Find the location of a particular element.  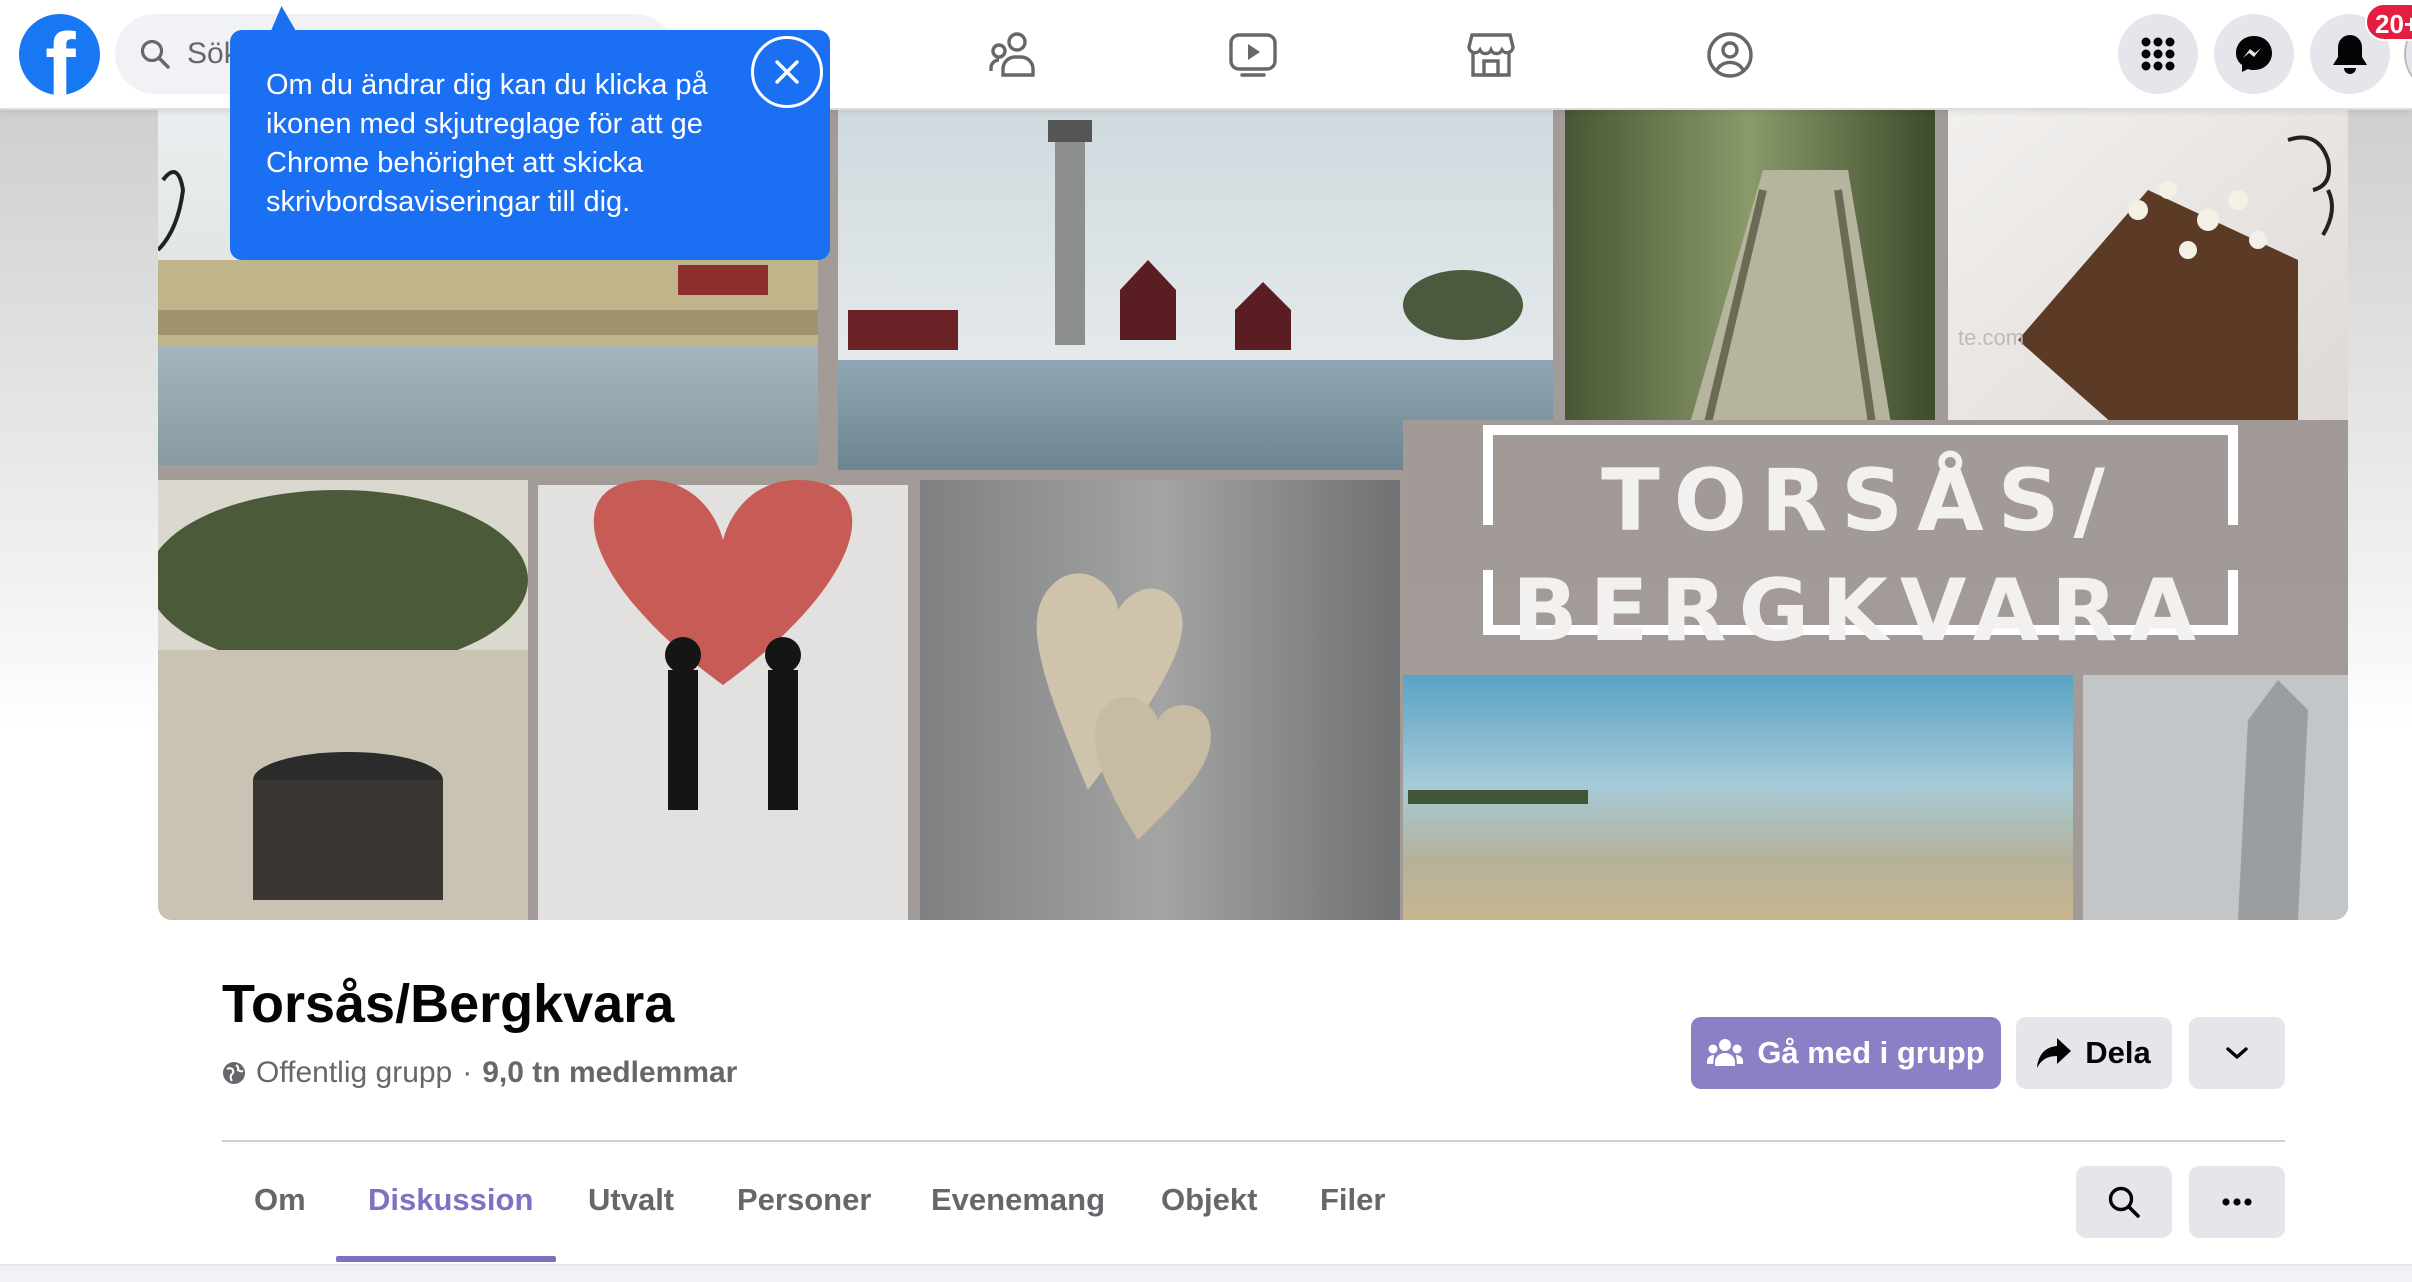

more-options-button is located at coordinates (2237, 1053).